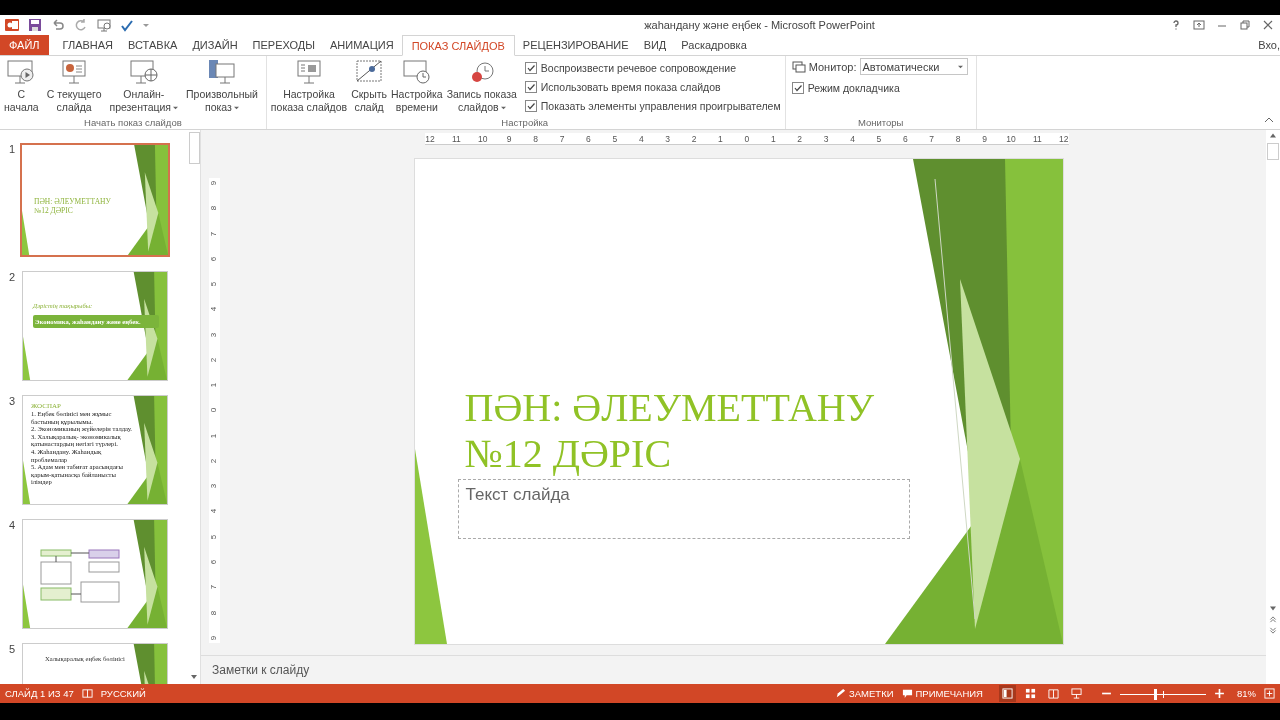 The height and width of the screenshot is (720, 1280). I want to click on comments-button: ПРИМЕЧАНИЯ, so click(942, 693).